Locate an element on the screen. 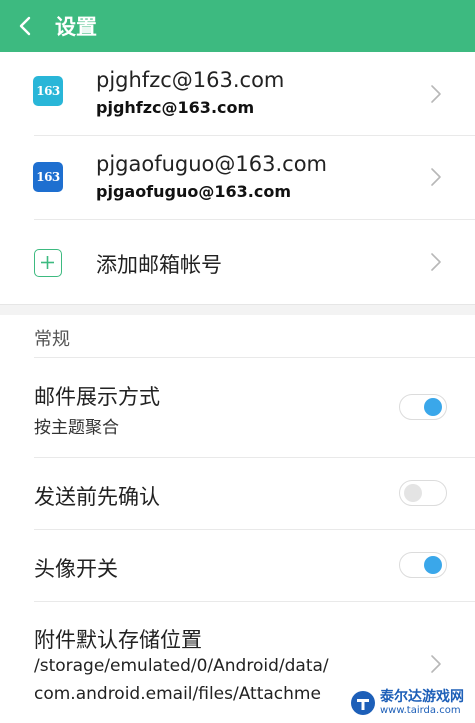 The height and width of the screenshot is (723, 475). watermark-logo-icon is located at coordinates (363, 702).